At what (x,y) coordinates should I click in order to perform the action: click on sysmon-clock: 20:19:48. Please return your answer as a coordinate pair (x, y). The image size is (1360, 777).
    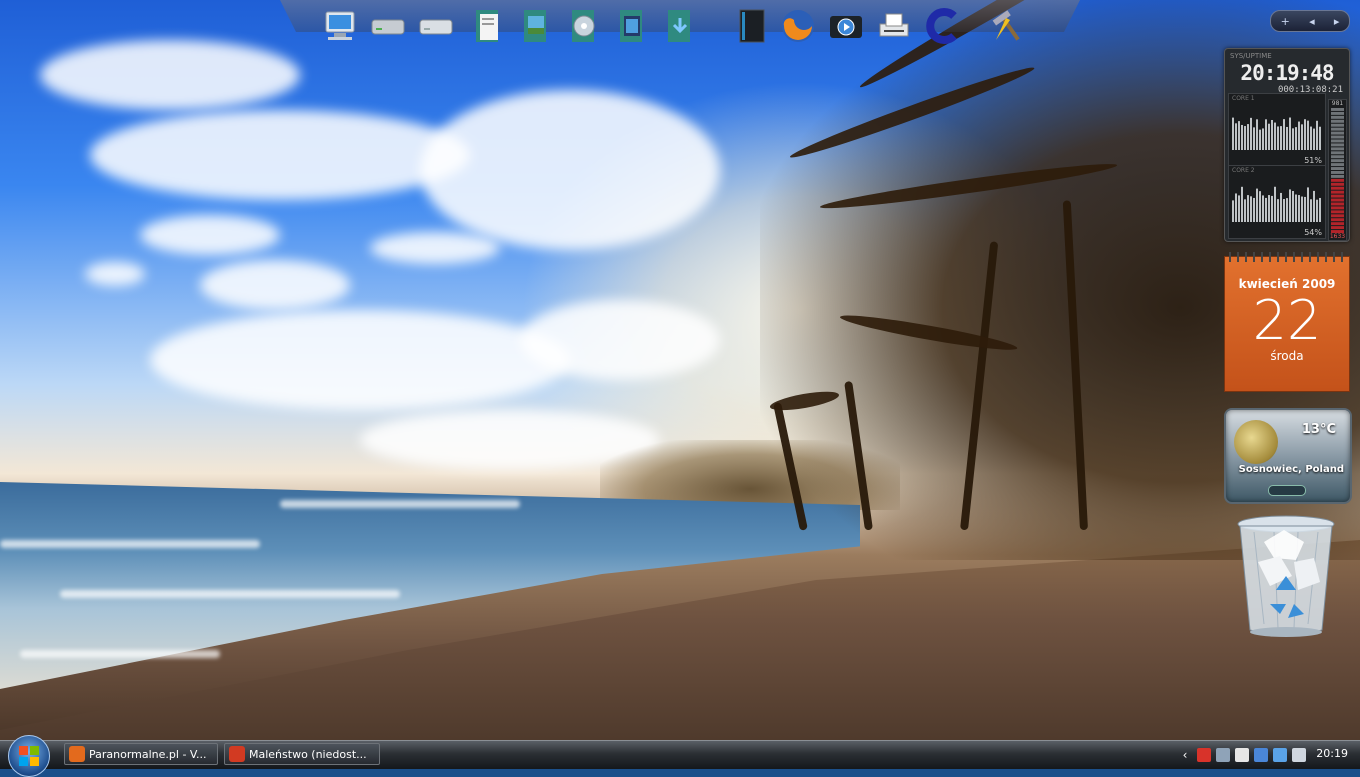
    Looking at the image, I should click on (1287, 73).